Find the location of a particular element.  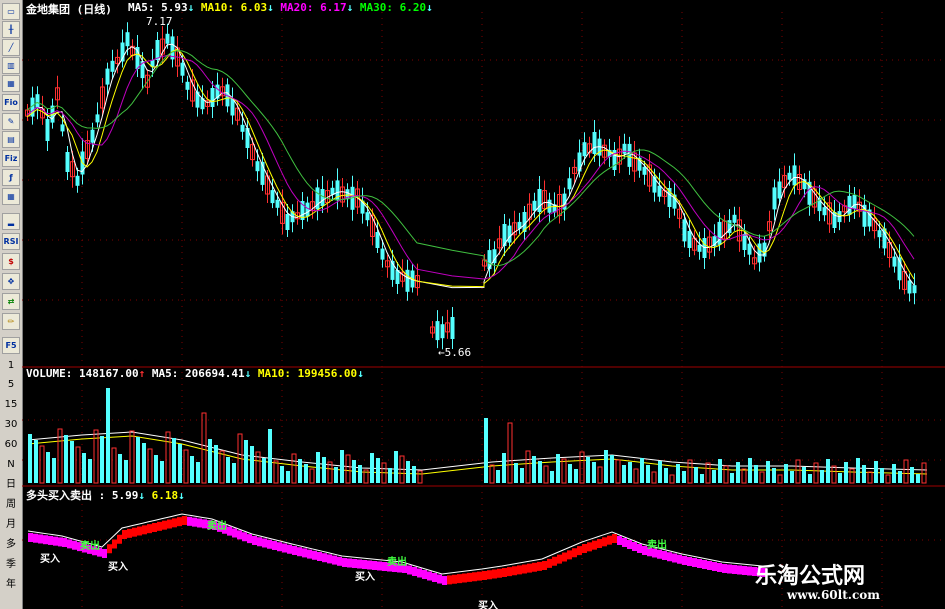

page-icon: ▭ is located at coordinates (11, 11).